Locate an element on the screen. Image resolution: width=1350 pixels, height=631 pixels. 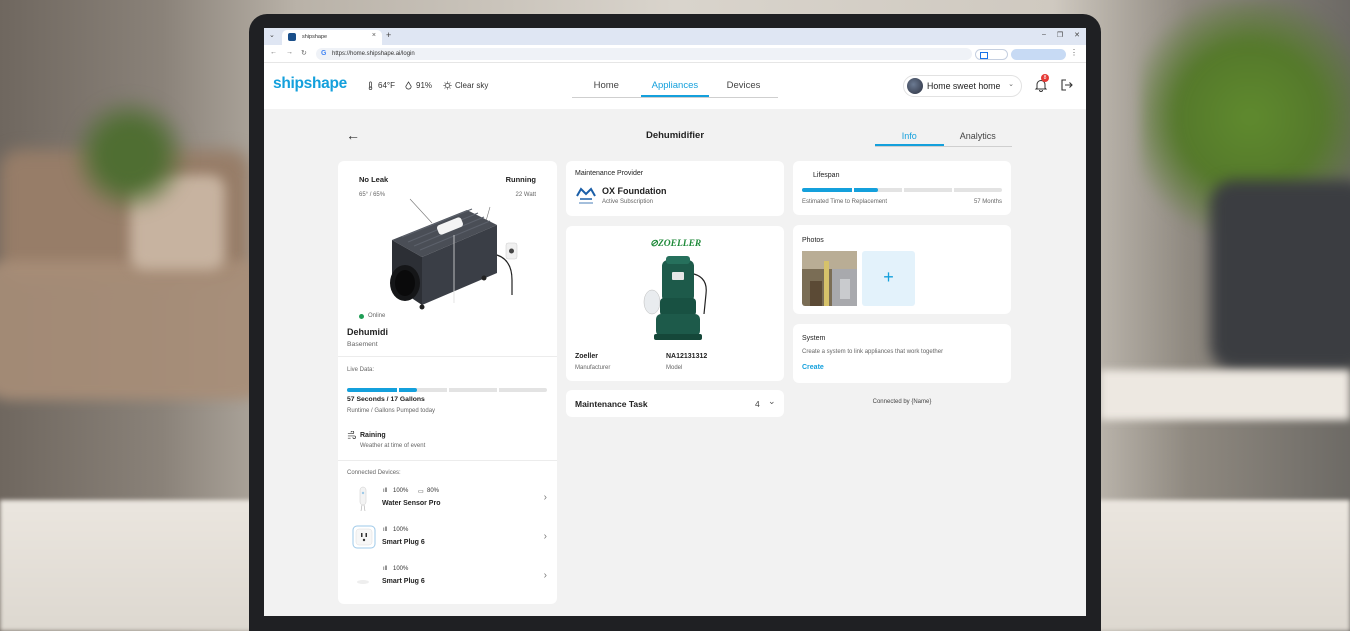
lifespan-caption: Estimated Time to Replacement is located at coordinates (845, 202).